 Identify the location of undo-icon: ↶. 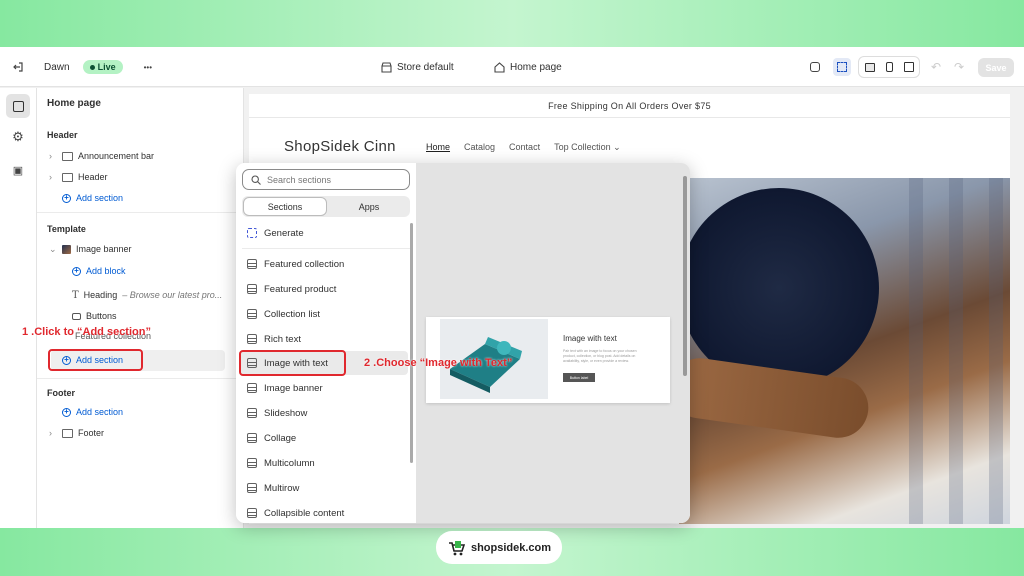
(936, 67).